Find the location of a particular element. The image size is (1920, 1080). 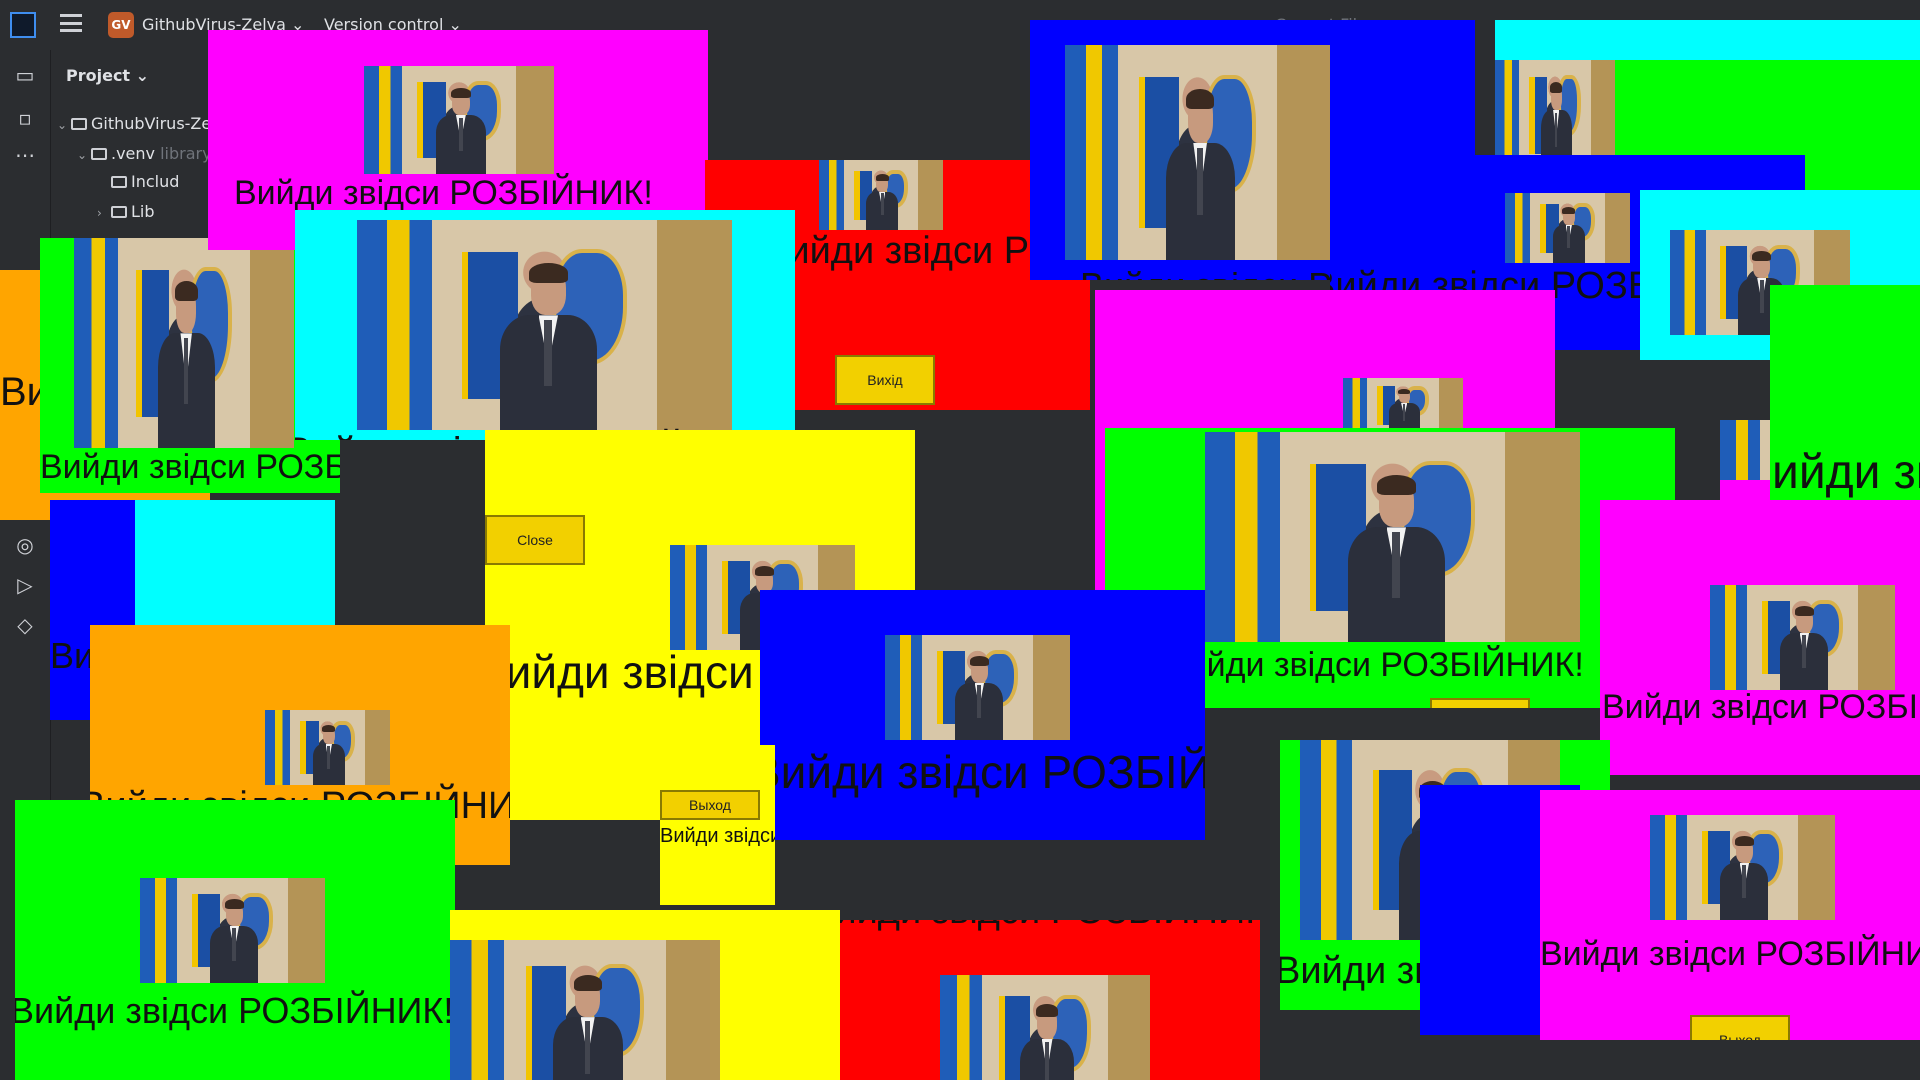

python-console-icon: ◎ is located at coordinates (25, 545).